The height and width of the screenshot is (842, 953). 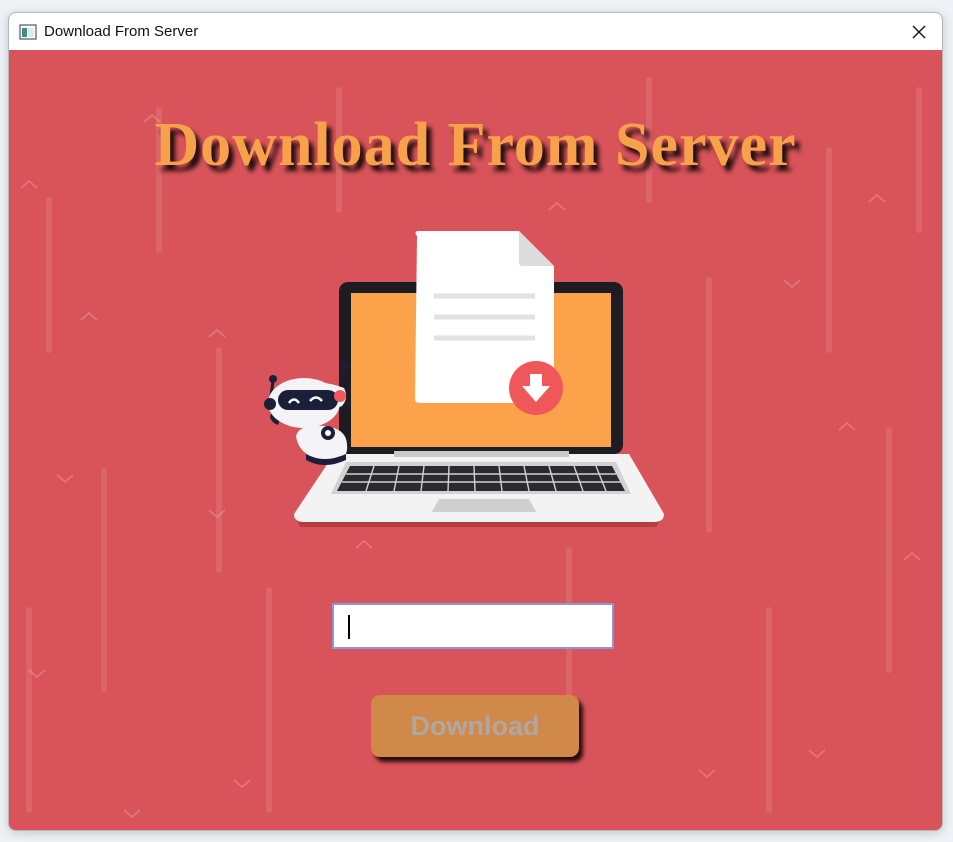 What do you see at coordinates (475, 31) in the screenshot?
I see `title-bar: Download From Server` at bounding box center [475, 31].